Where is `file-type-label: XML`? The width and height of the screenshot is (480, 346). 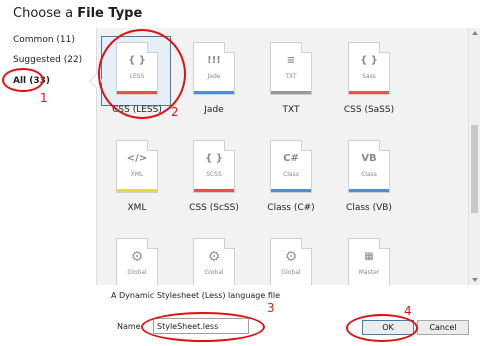
file-type-label: XML is located at coordinates (137, 208).